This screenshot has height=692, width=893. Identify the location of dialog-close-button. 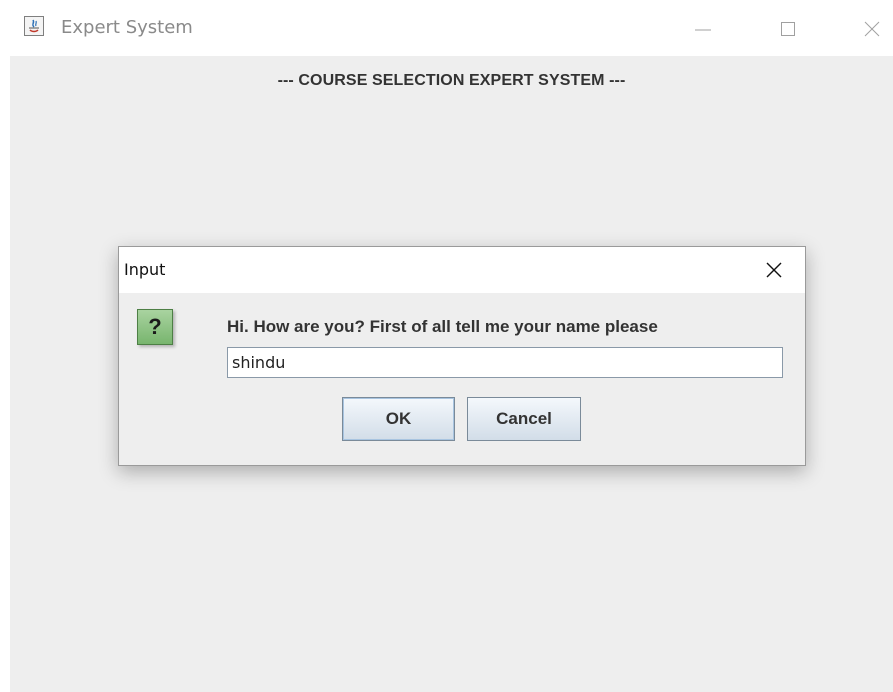
(774, 270).